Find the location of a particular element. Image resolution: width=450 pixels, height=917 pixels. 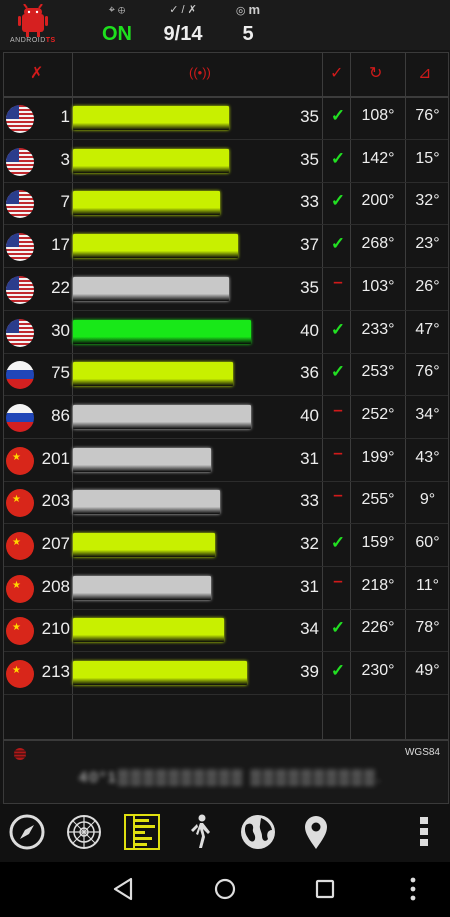

app-toolbar is located at coordinates (225, 833).